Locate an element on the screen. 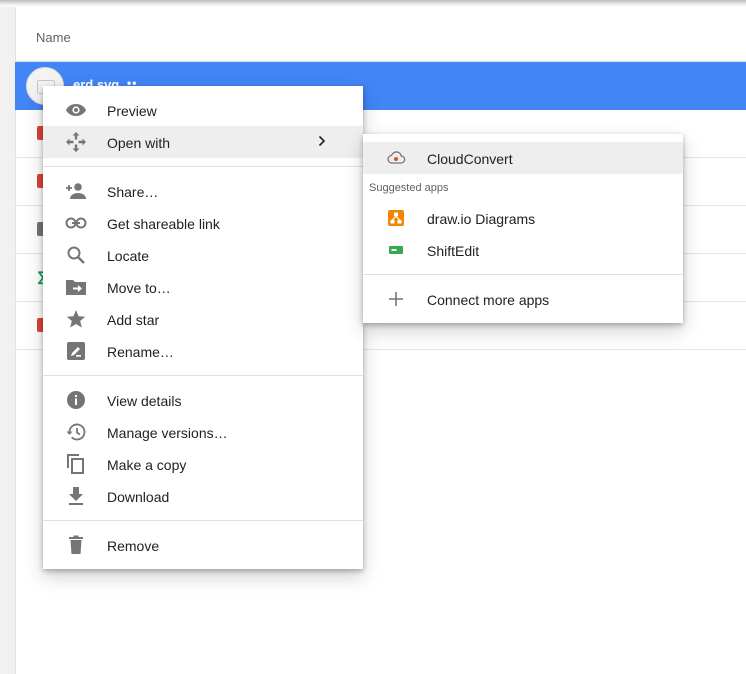  star-icon is located at coordinates (76, 319).